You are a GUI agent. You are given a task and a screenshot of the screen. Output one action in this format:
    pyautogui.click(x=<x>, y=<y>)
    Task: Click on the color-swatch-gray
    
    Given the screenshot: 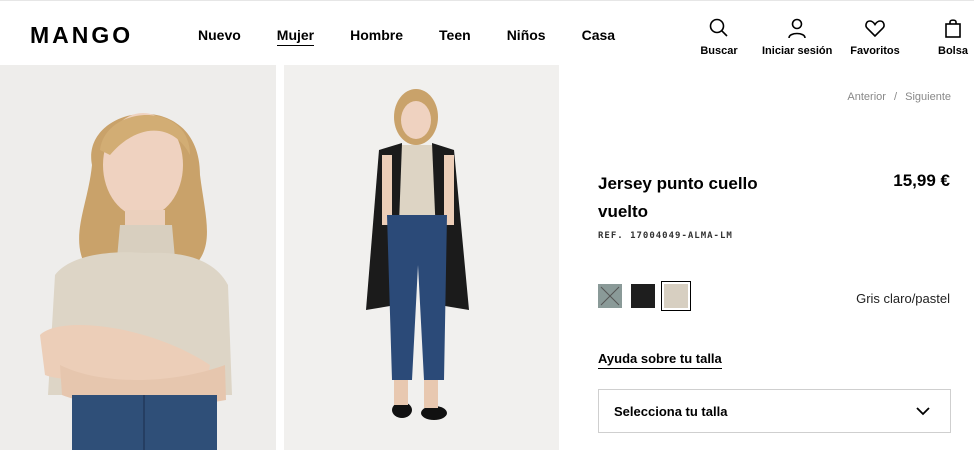 What is the action you would take?
    pyautogui.click(x=610, y=296)
    